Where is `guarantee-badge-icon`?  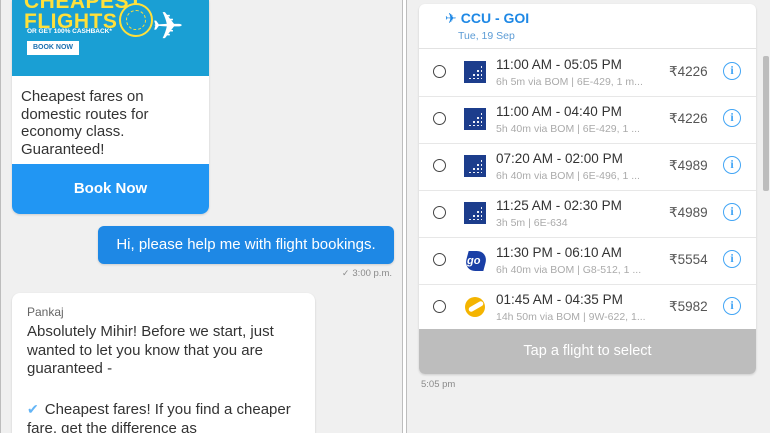
guarantee-badge-icon is located at coordinates (136, 20).